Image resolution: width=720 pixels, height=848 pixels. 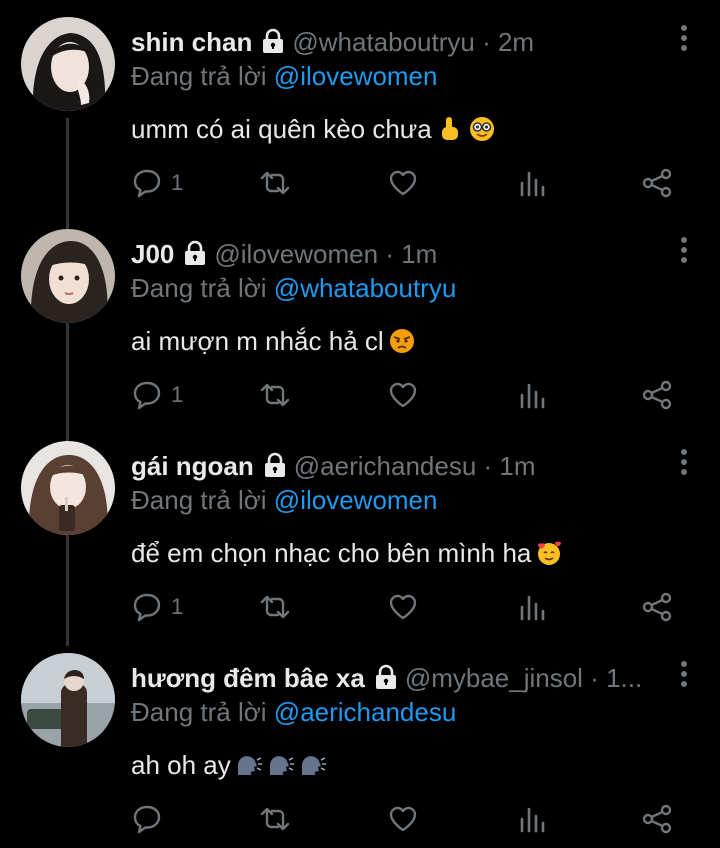 I want to click on angry-face-emoji, so click(x=402, y=341).